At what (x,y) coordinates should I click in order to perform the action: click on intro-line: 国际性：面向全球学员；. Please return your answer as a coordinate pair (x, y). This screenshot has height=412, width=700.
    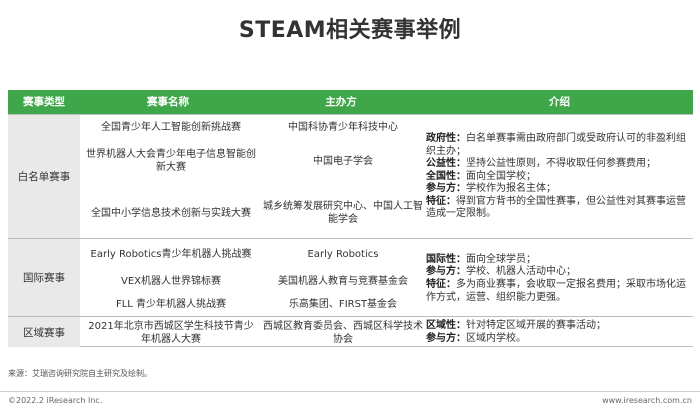
    Looking at the image, I should click on (558, 260).